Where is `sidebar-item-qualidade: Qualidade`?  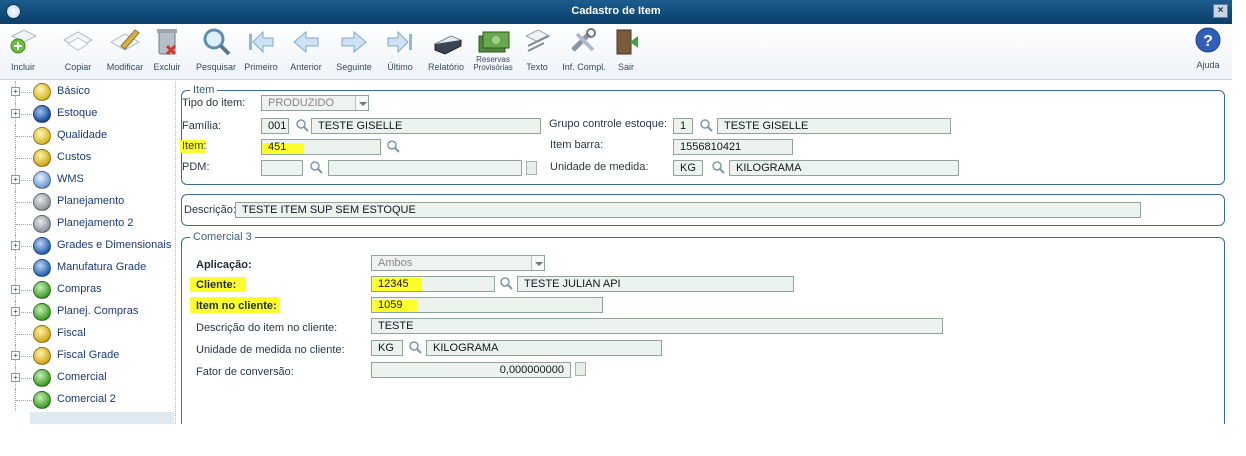 sidebar-item-qualidade: Qualidade is located at coordinates (87, 136).